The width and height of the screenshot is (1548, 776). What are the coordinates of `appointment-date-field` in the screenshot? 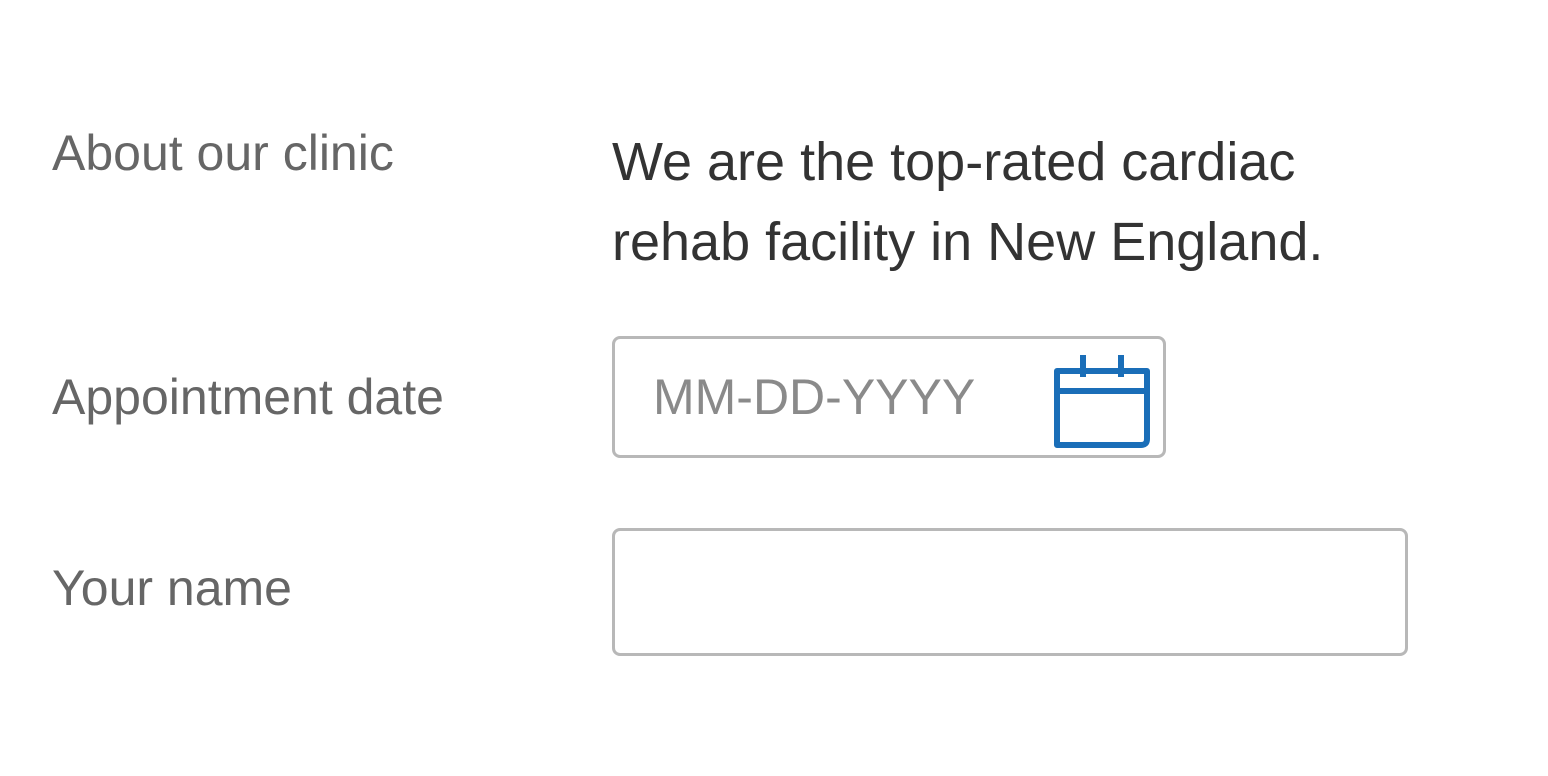 It's located at (889, 397).